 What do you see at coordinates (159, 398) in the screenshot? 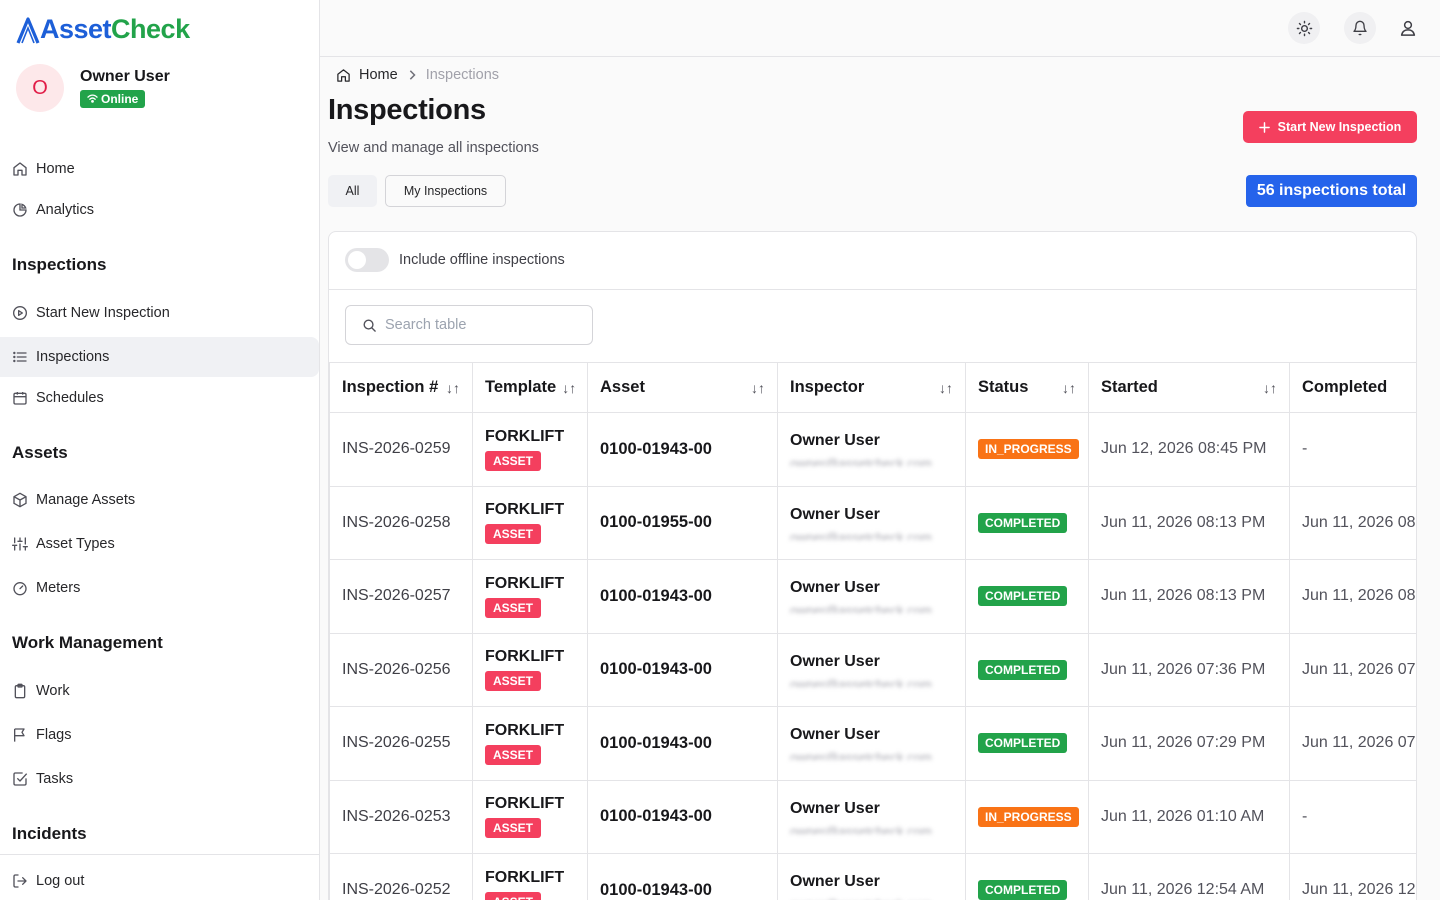
I see `sidebar-item-schedules: Schedules` at bounding box center [159, 398].